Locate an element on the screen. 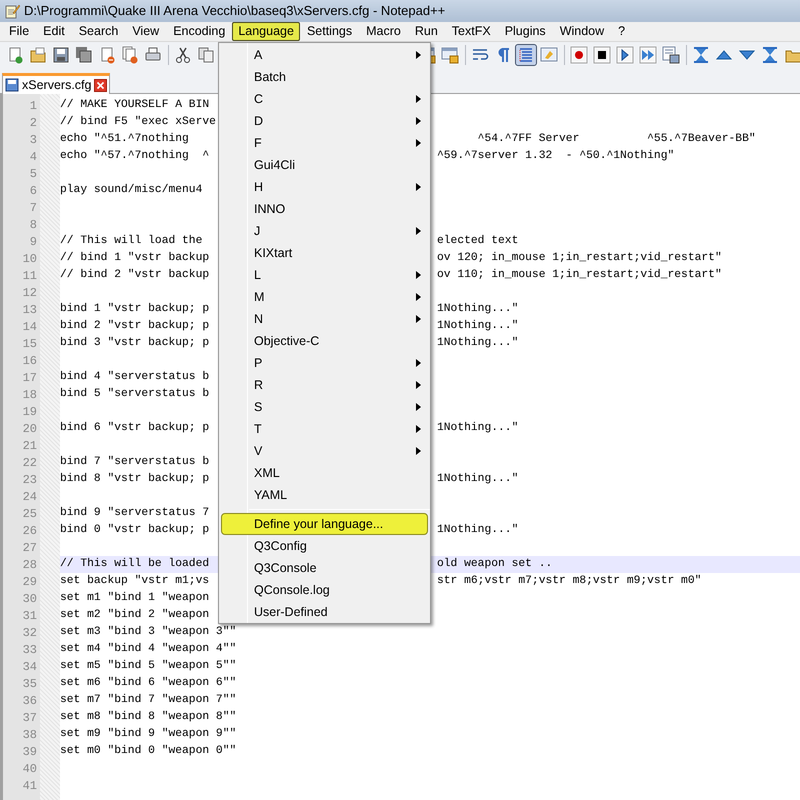  scissors-icon is located at coordinates (183, 55).